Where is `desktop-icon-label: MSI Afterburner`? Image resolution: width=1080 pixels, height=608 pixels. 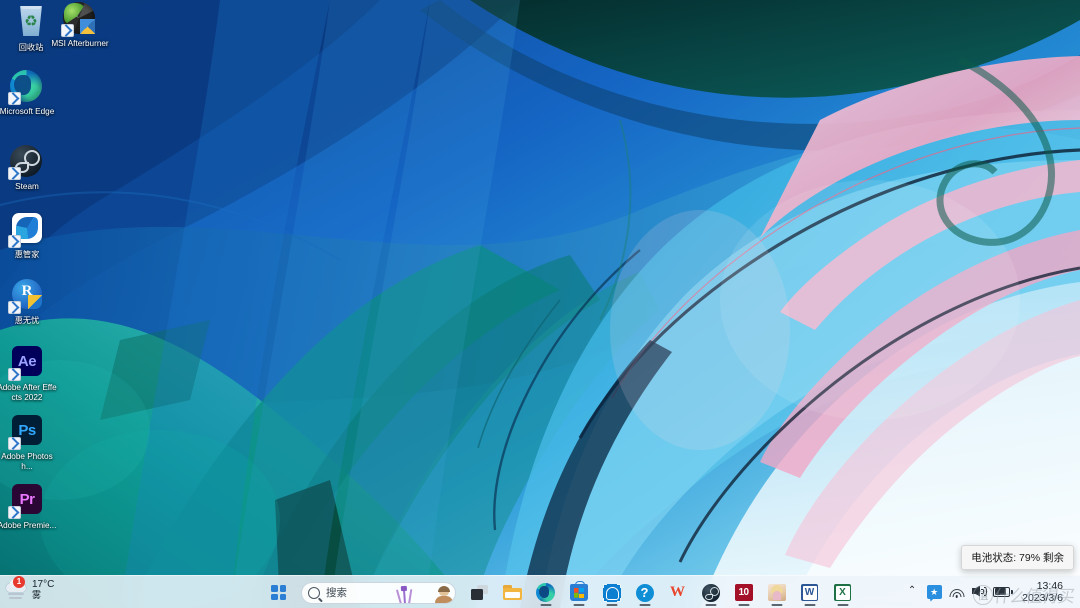
desktop-icon-label: MSI Afterburner is located at coordinates (80, 43).